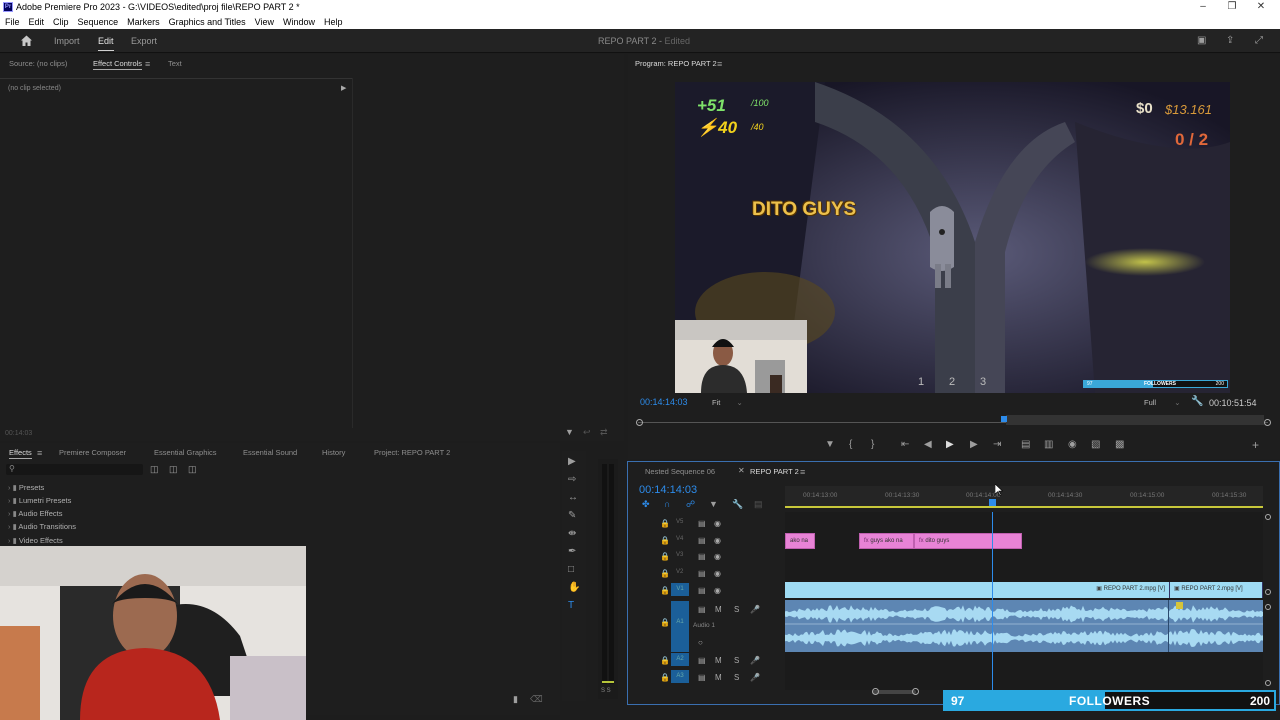  Describe the element at coordinates (1268, 592) in the screenshot. I see `scroll-knob-divider` at that location.